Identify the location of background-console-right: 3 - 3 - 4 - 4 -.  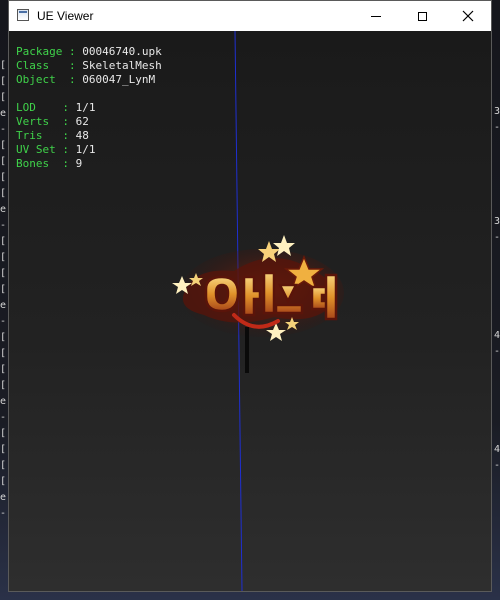
(497, 288).